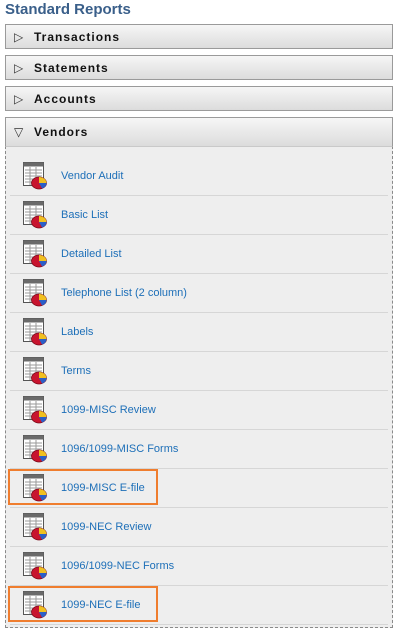 The image size is (400, 630). I want to click on report-row: Detailed List, so click(199, 254).